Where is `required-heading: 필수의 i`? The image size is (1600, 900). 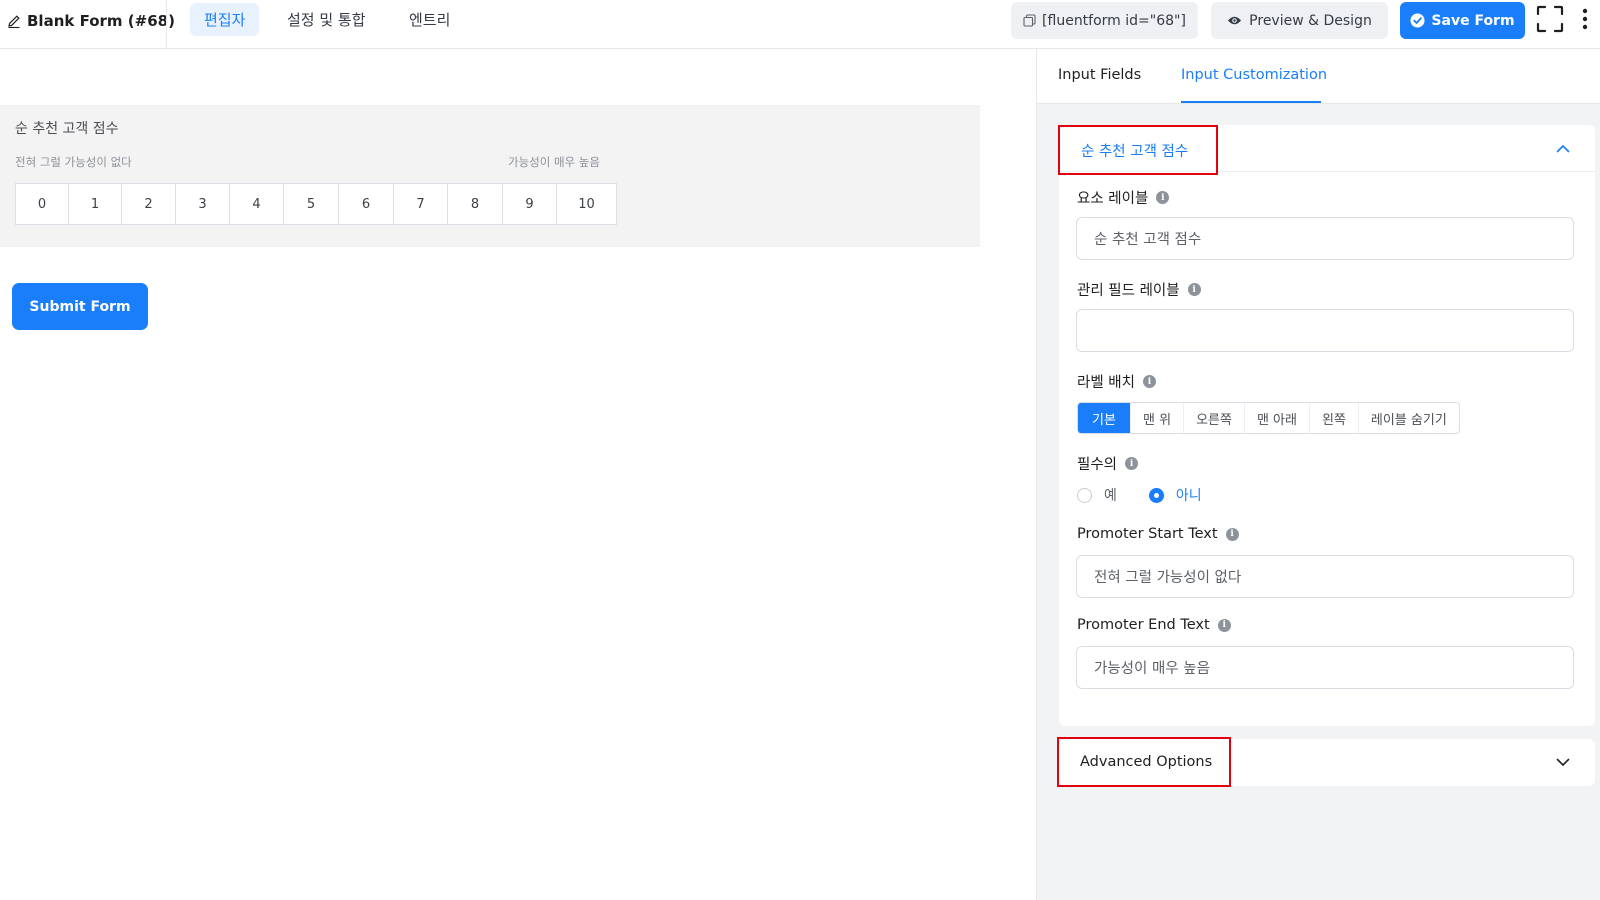
required-heading: 필수의 i is located at coordinates (1108, 463).